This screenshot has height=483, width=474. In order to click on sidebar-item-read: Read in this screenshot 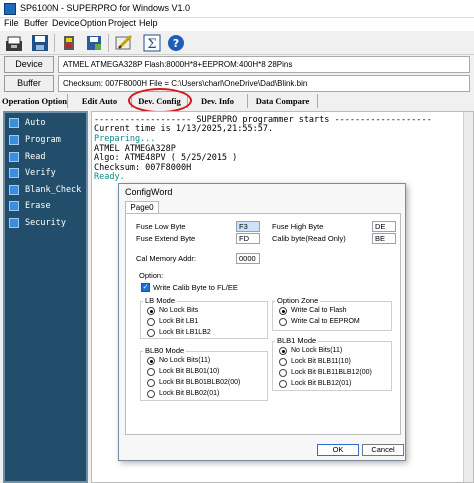, I will do `click(47, 157)`.